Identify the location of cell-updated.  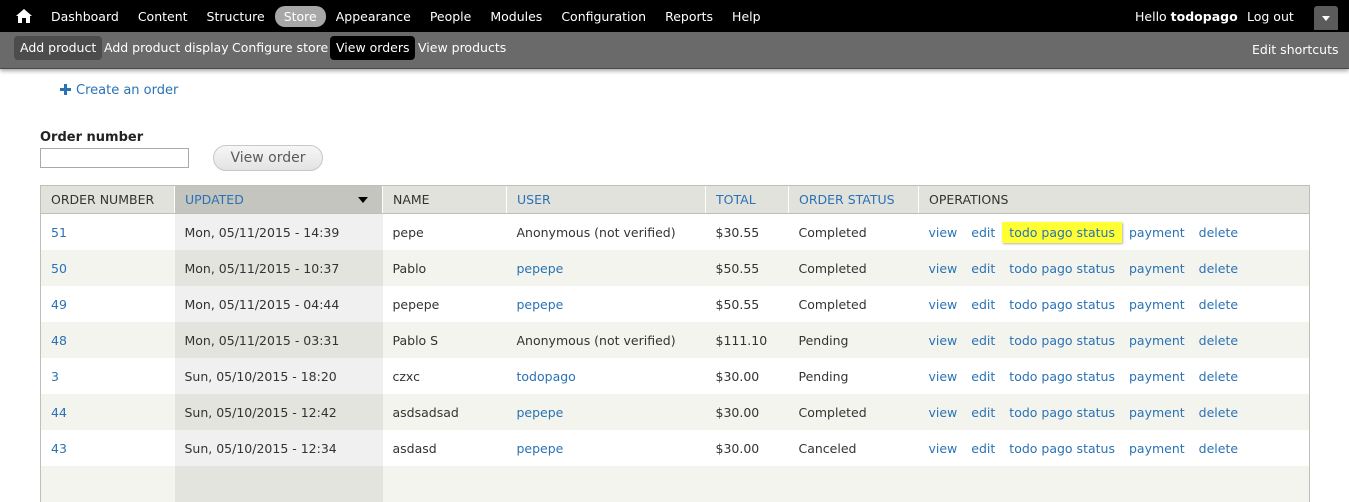
(278, 484).